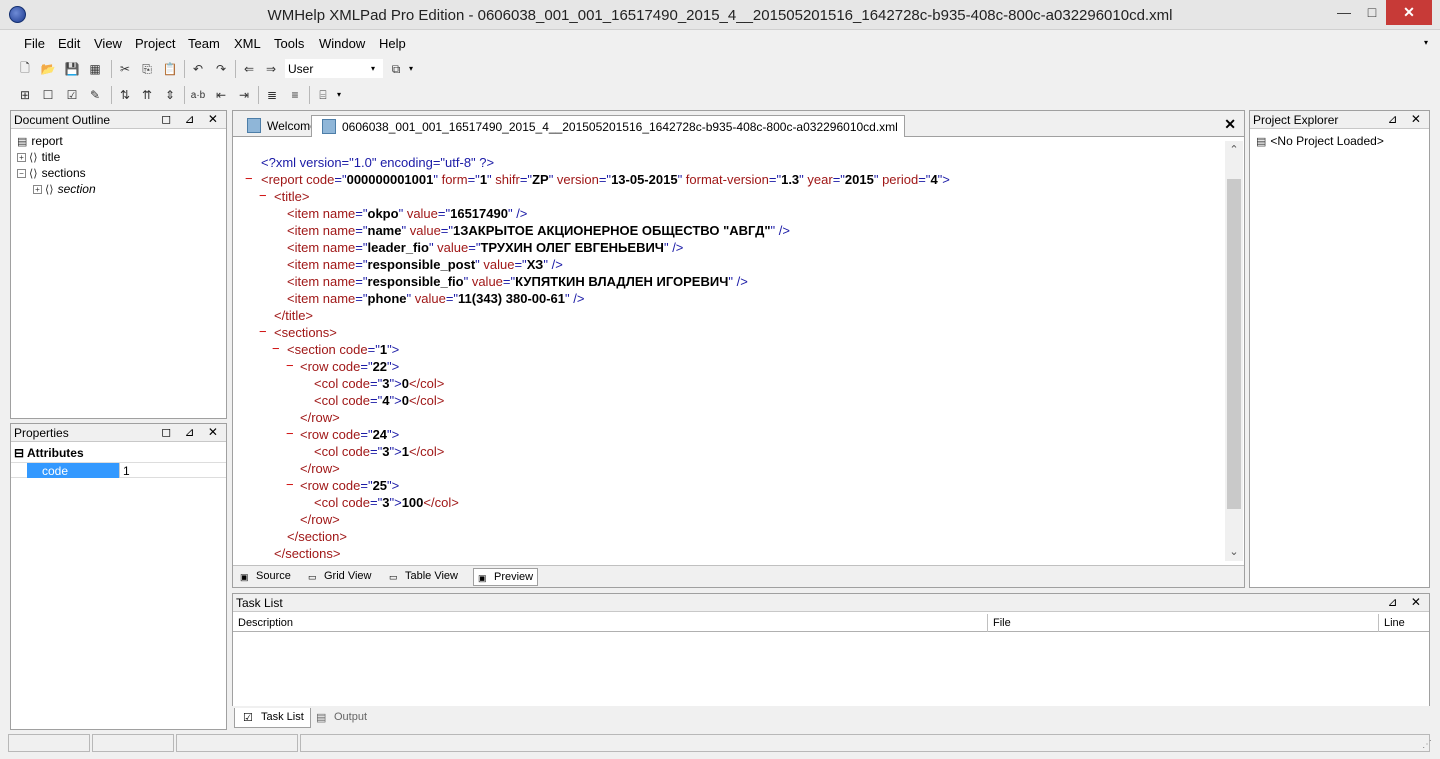 This screenshot has height=759, width=1440. I want to click on scroll-thumb, so click(1234, 344).